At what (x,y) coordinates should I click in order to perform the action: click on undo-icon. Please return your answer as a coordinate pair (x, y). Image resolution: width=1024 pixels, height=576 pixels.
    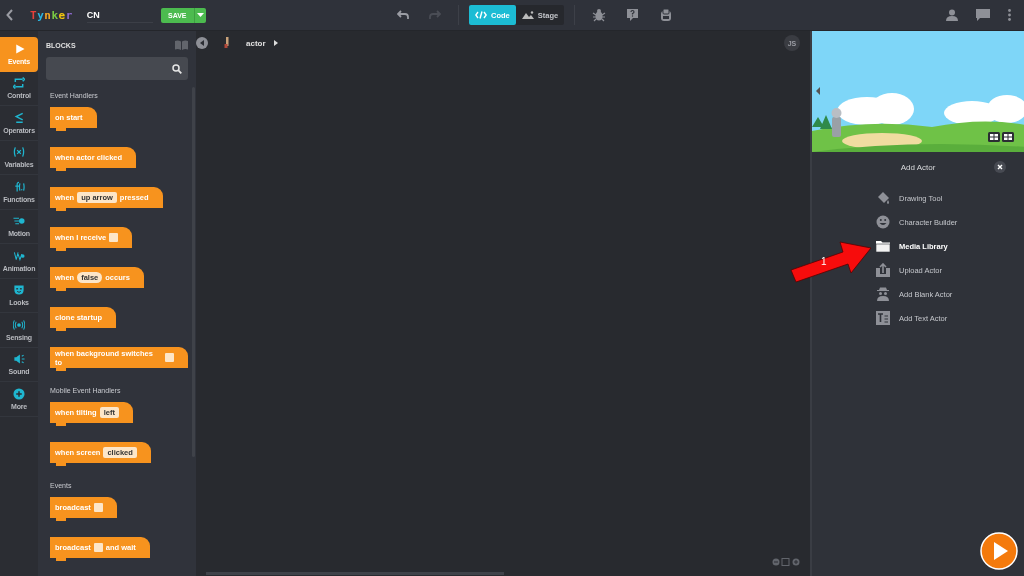
    Looking at the image, I should click on (403, 15).